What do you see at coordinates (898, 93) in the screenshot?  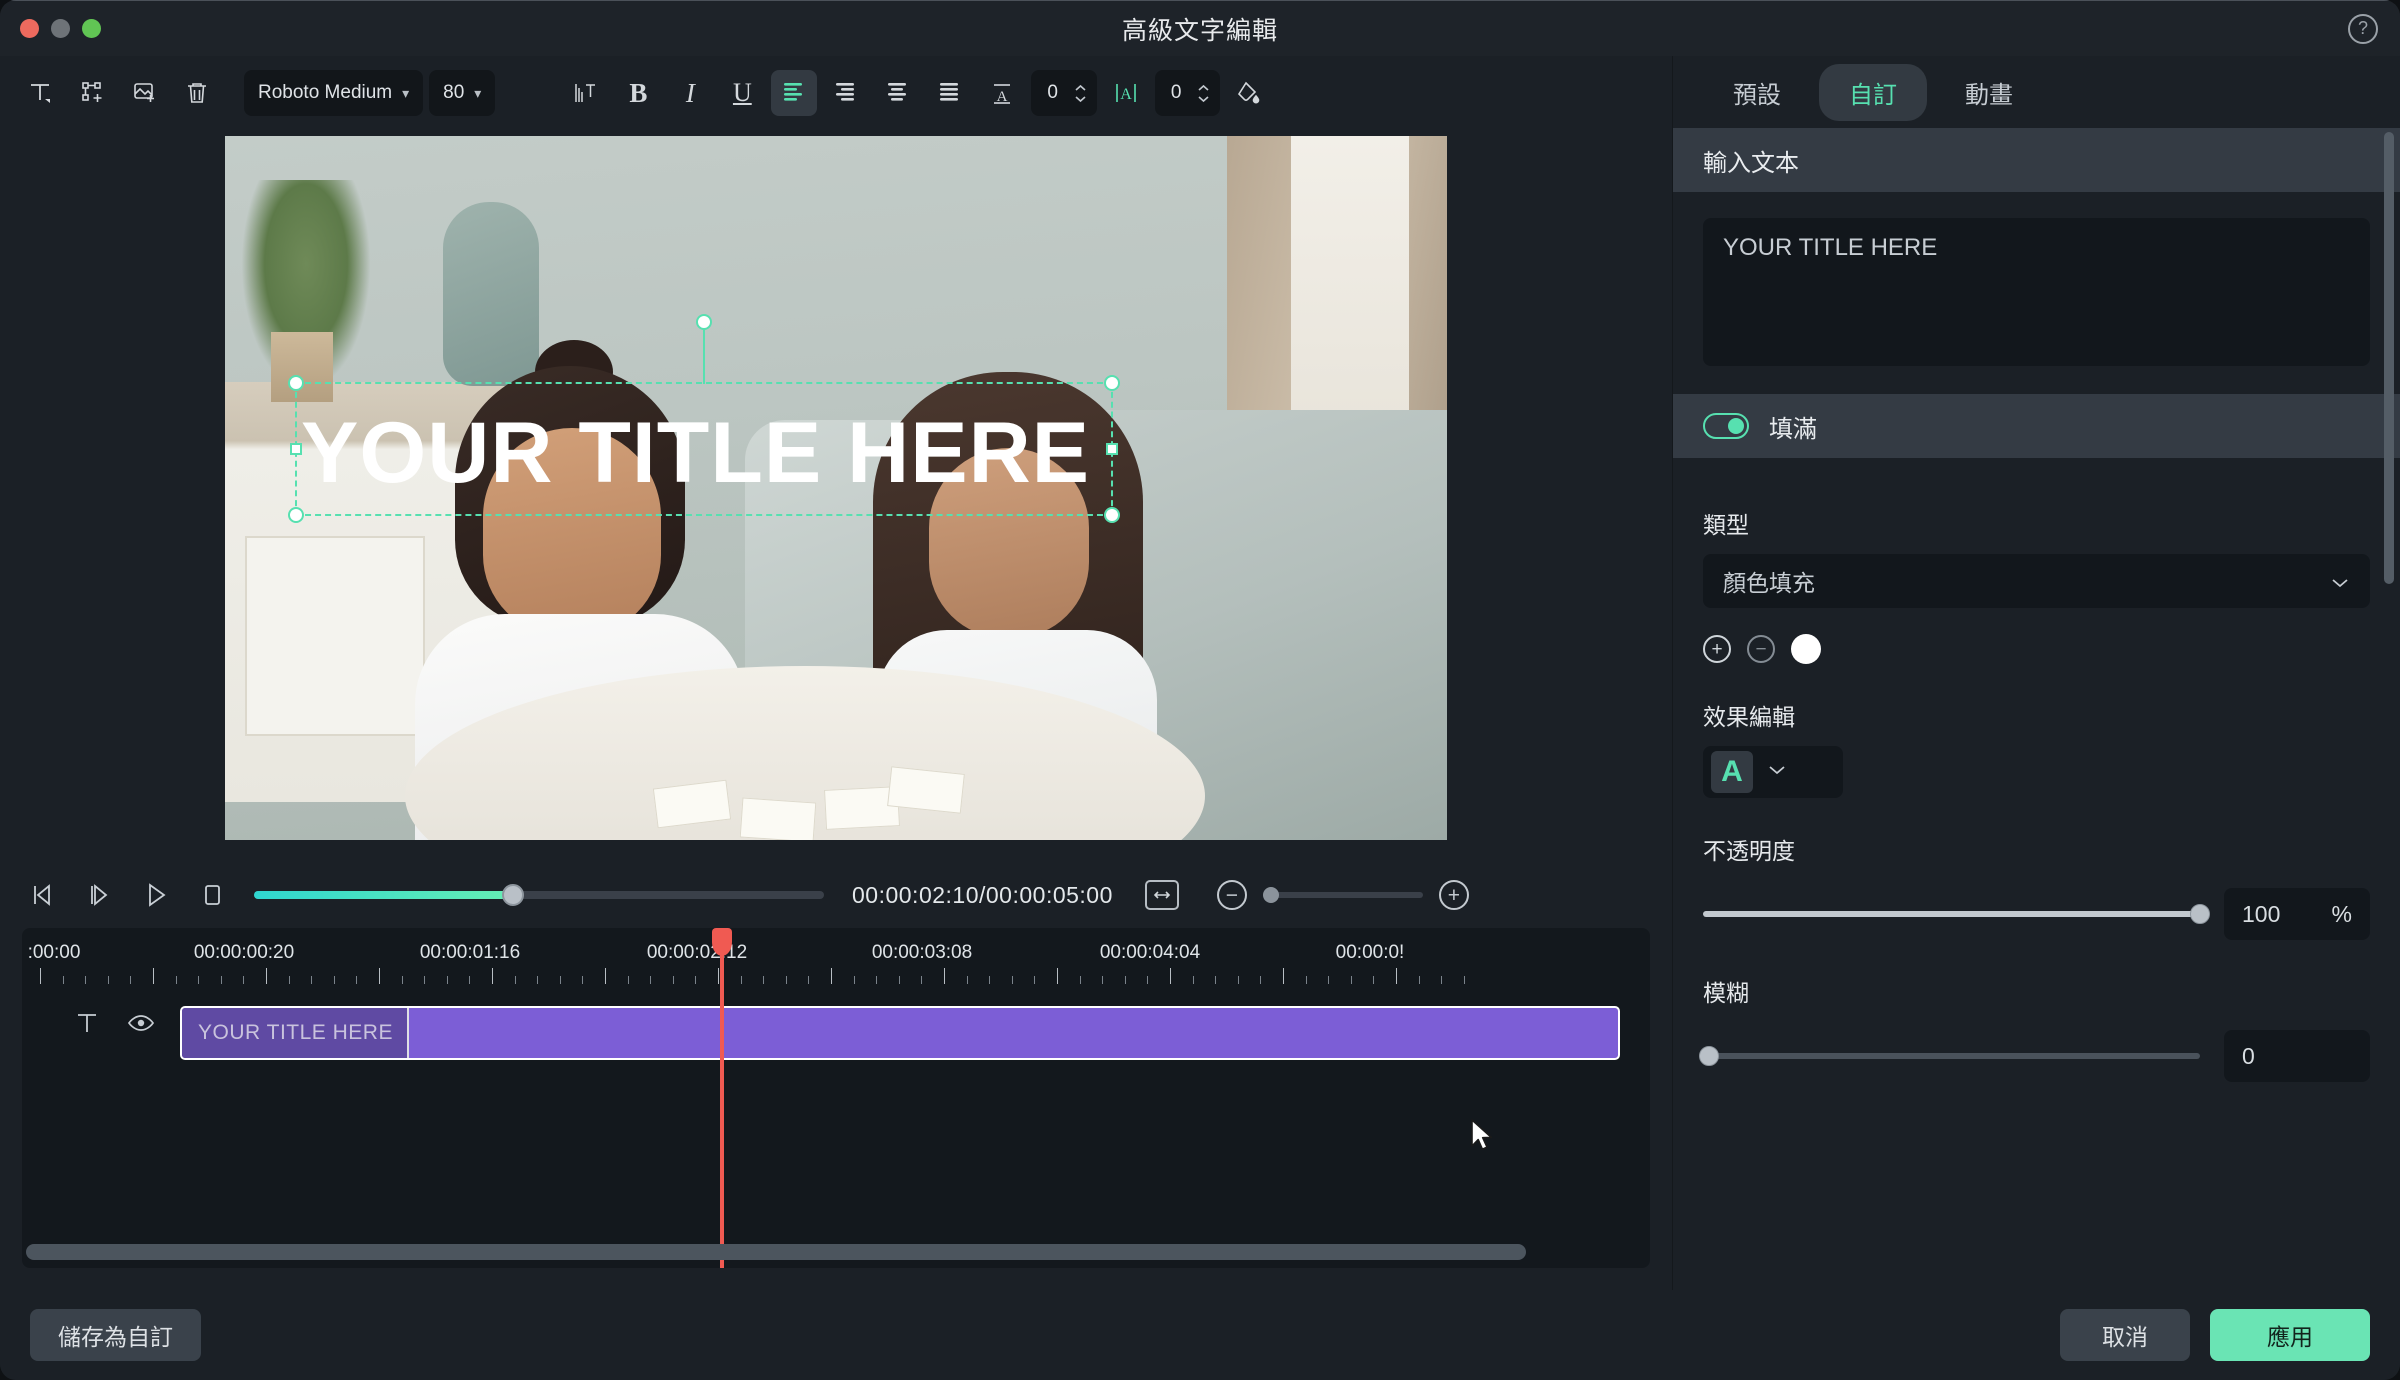 I see `align-center-icon` at bounding box center [898, 93].